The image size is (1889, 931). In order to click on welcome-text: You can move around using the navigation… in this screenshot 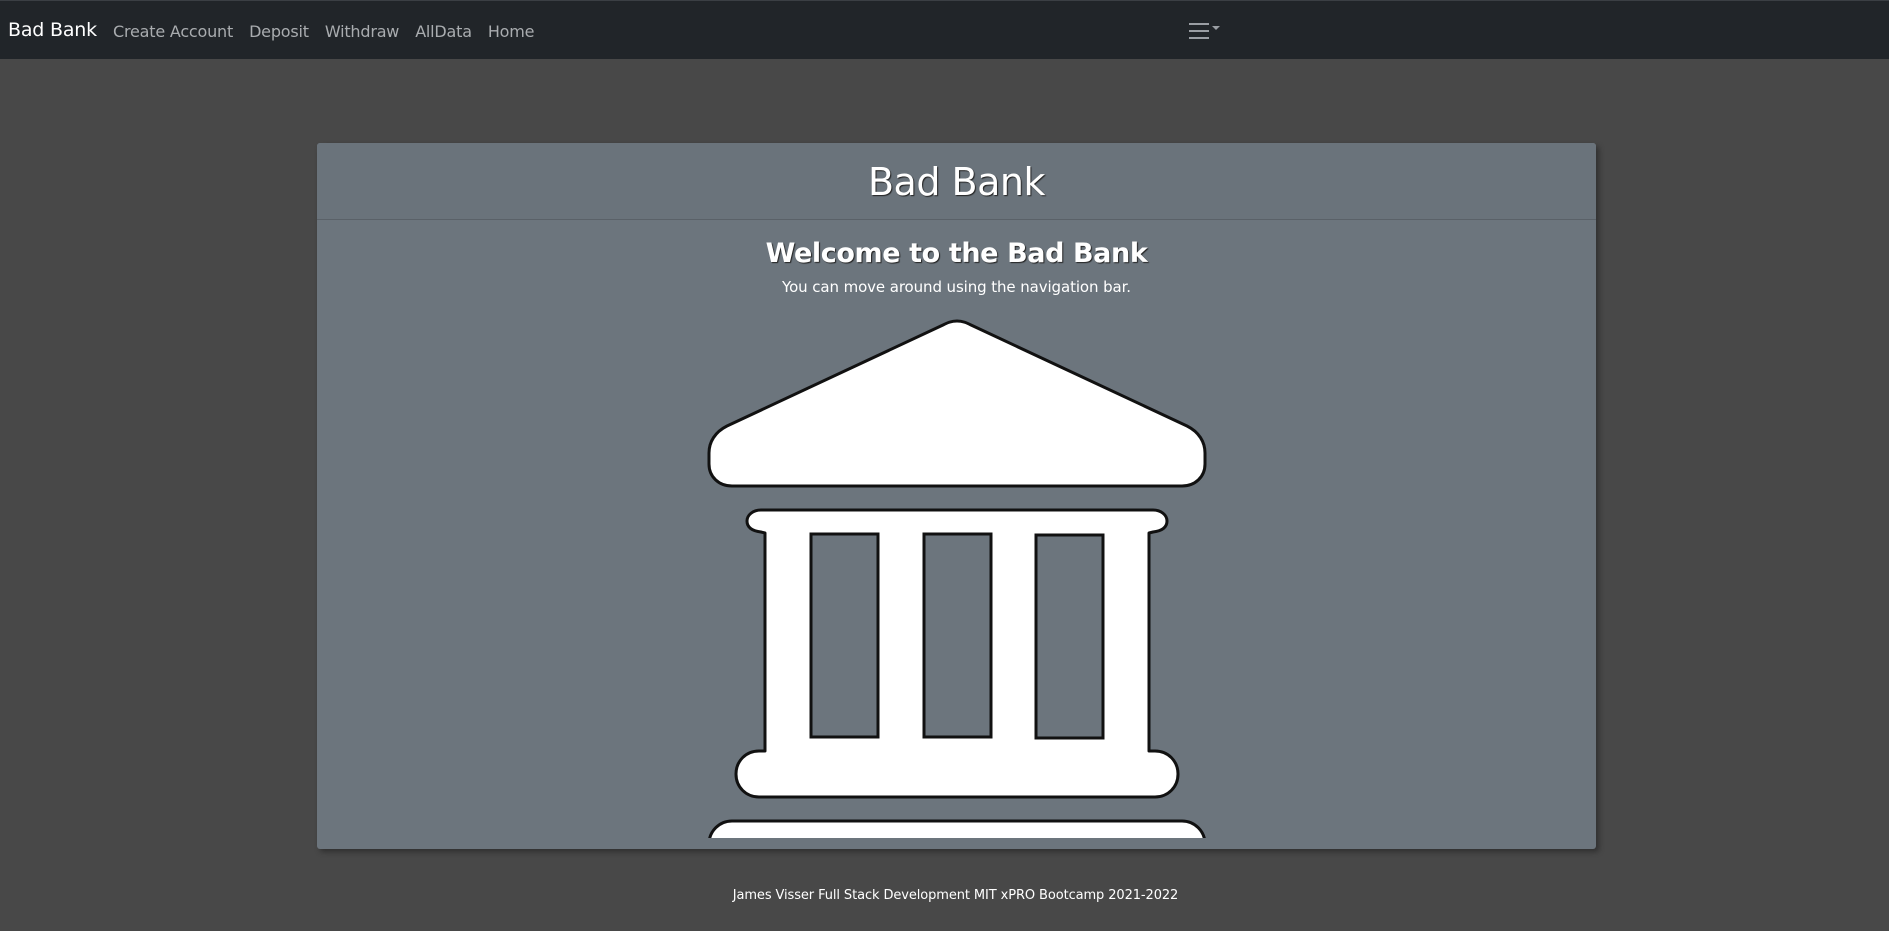, I will do `click(956, 287)`.